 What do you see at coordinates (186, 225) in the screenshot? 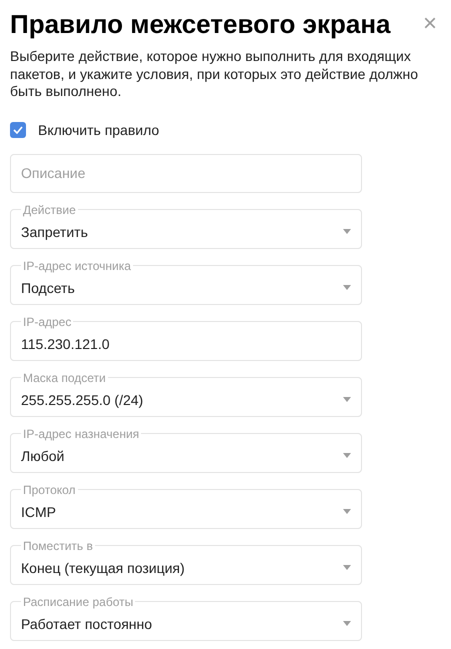
I see `dropdown-field: Действие Запретить` at bounding box center [186, 225].